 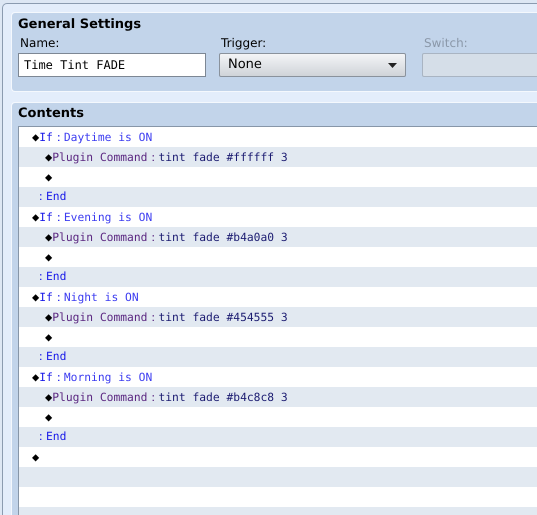 I want to click on section-title: General Settings, so click(x=80, y=24).